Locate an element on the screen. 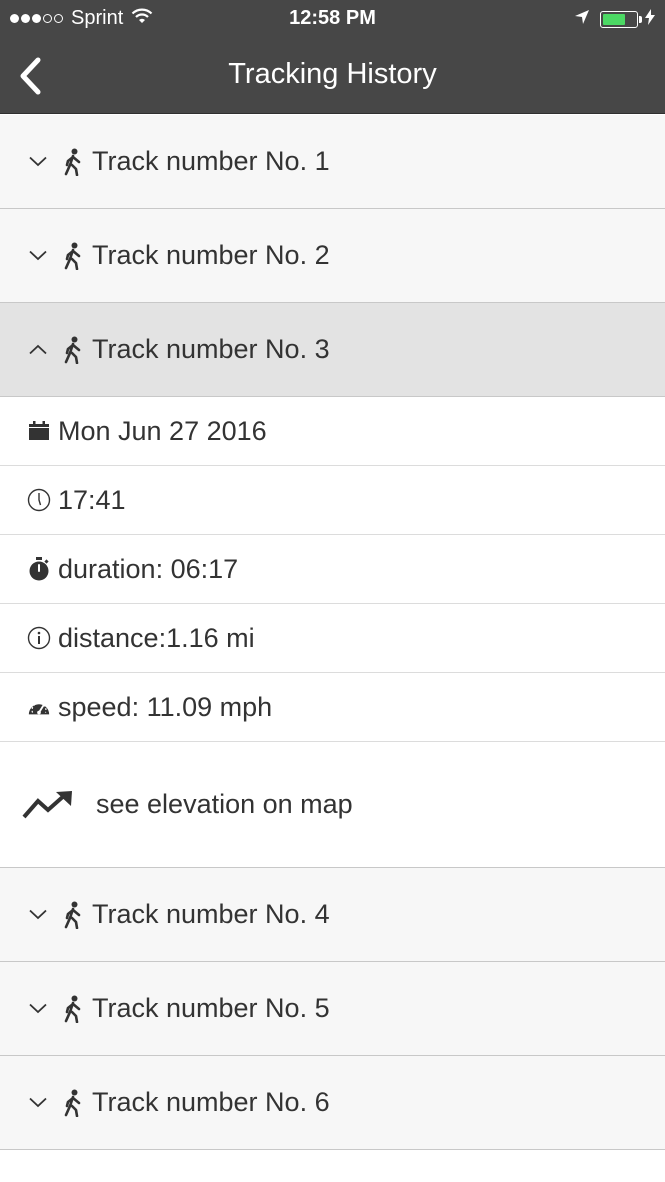 The height and width of the screenshot is (1182, 665). chevron-up-icon is located at coordinates (38, 349).